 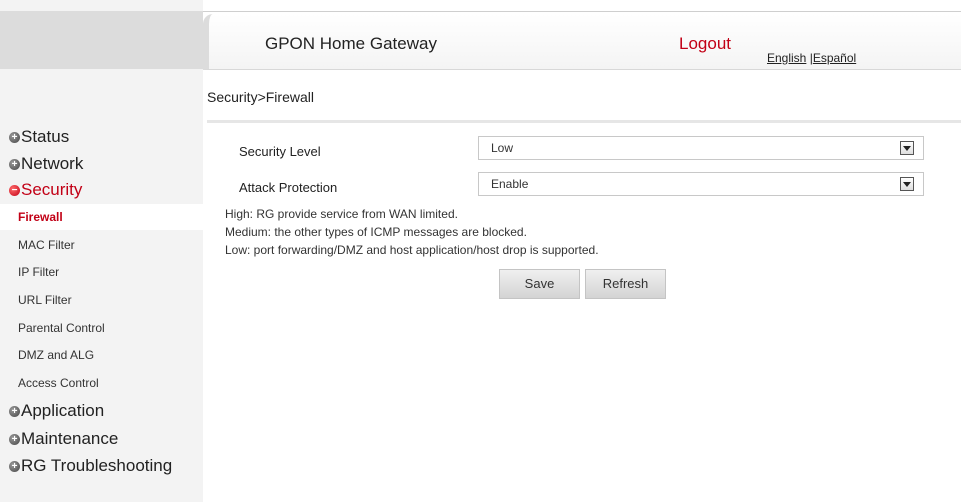 I want to click on security-level-label: Security Level, so click(x=280, y=151).